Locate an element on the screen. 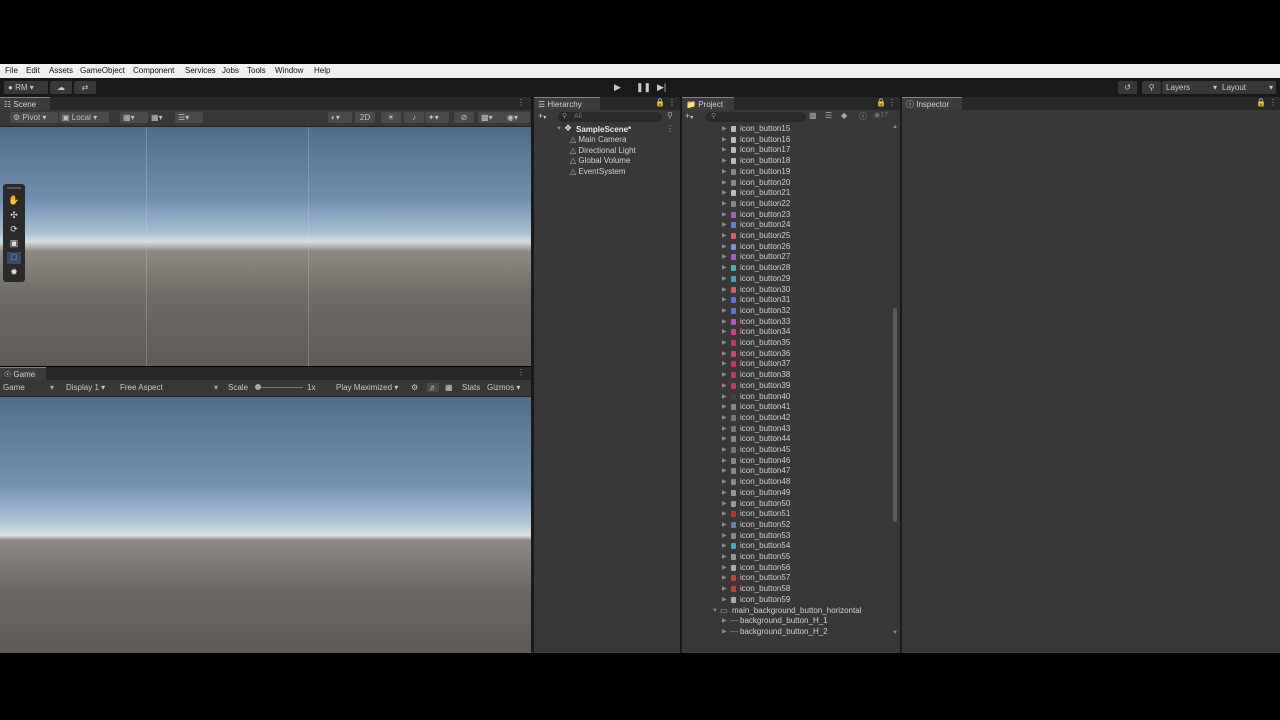  menu-jobs: Jobs is located at coordinates (230, 70).